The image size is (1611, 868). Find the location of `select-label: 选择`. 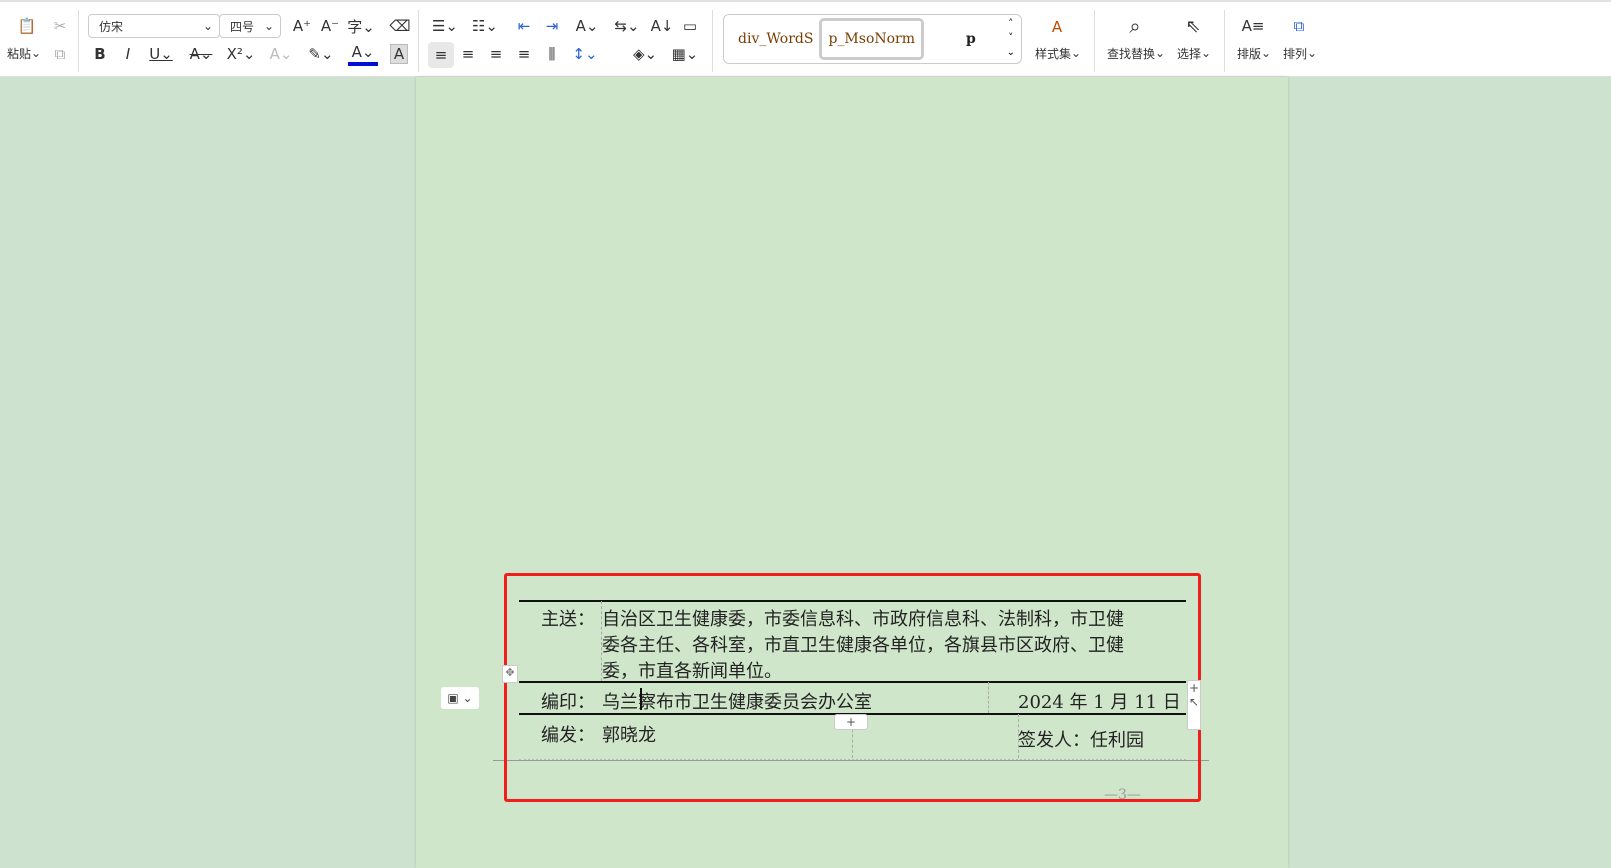

select-label: 选择 is located at coordinates (1188, 53).